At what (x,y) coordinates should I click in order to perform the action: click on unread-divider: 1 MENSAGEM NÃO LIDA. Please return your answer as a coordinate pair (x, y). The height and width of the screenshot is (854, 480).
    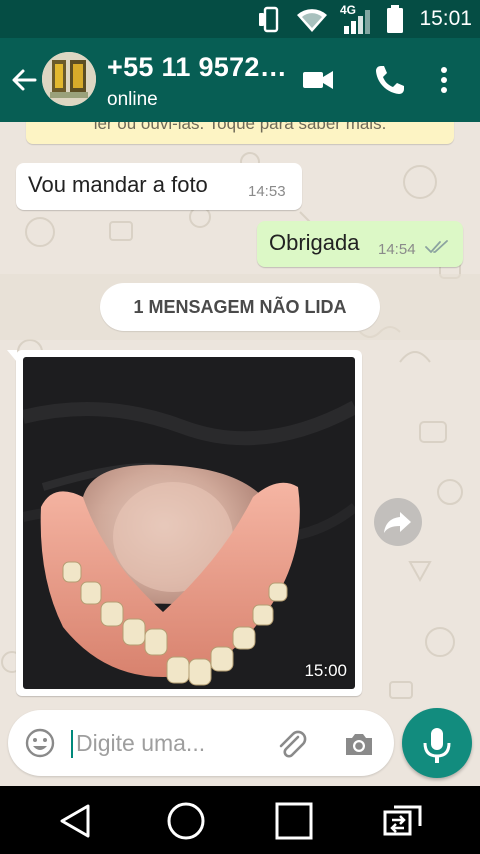
    Looking at the image, I should click on (240, 307).